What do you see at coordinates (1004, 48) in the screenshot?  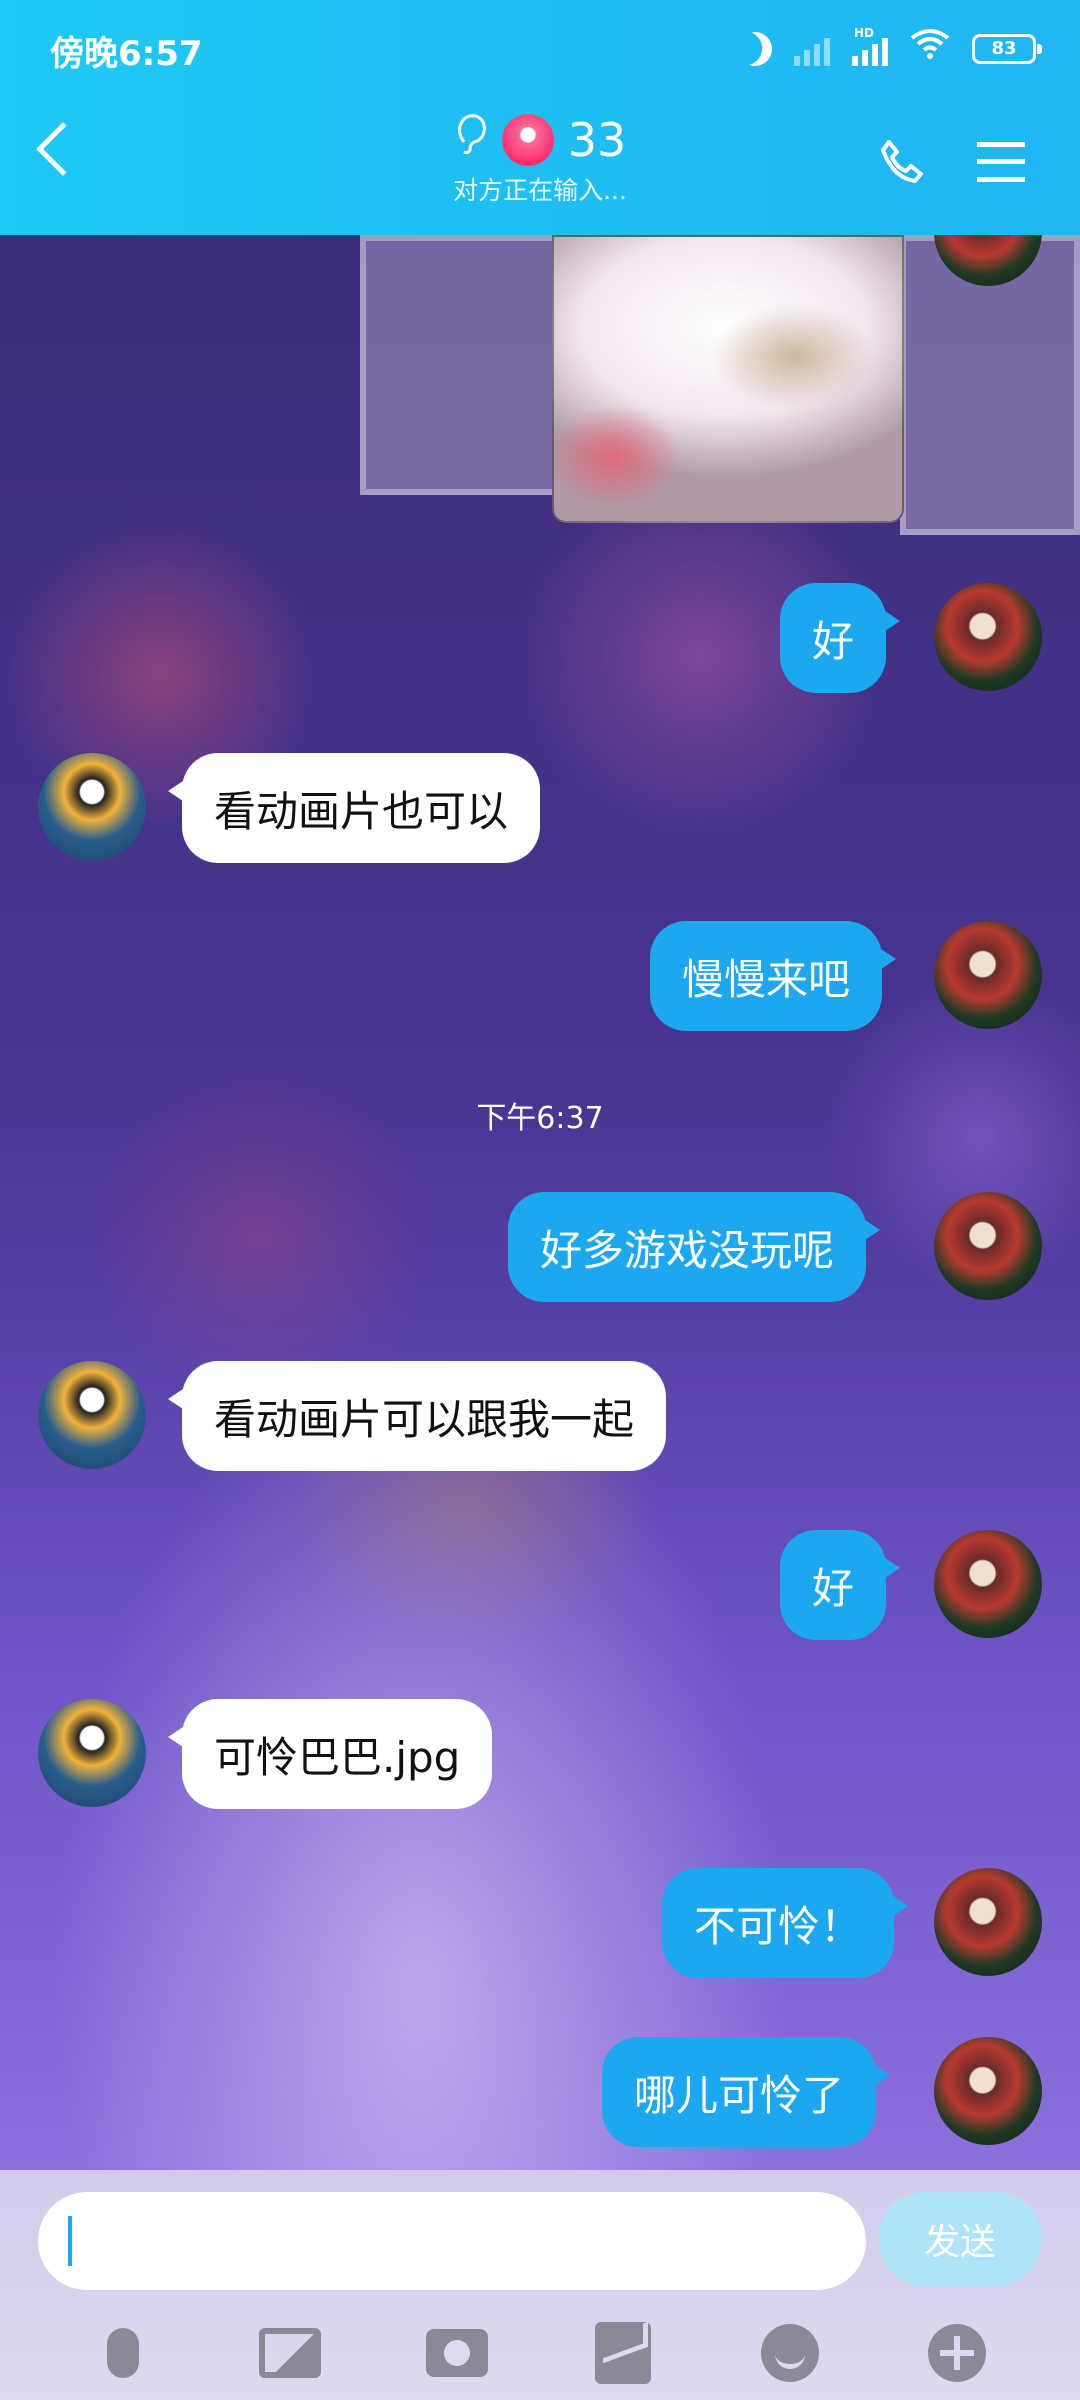 I see `battery-level: 83` at bounding box center [1004, 48].